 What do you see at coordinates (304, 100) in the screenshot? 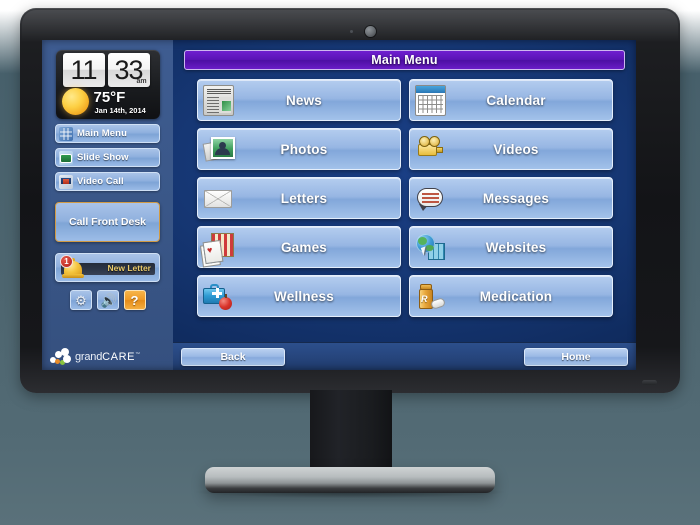
I see `menu-tile-label: News` at bounding box center [304, 100].